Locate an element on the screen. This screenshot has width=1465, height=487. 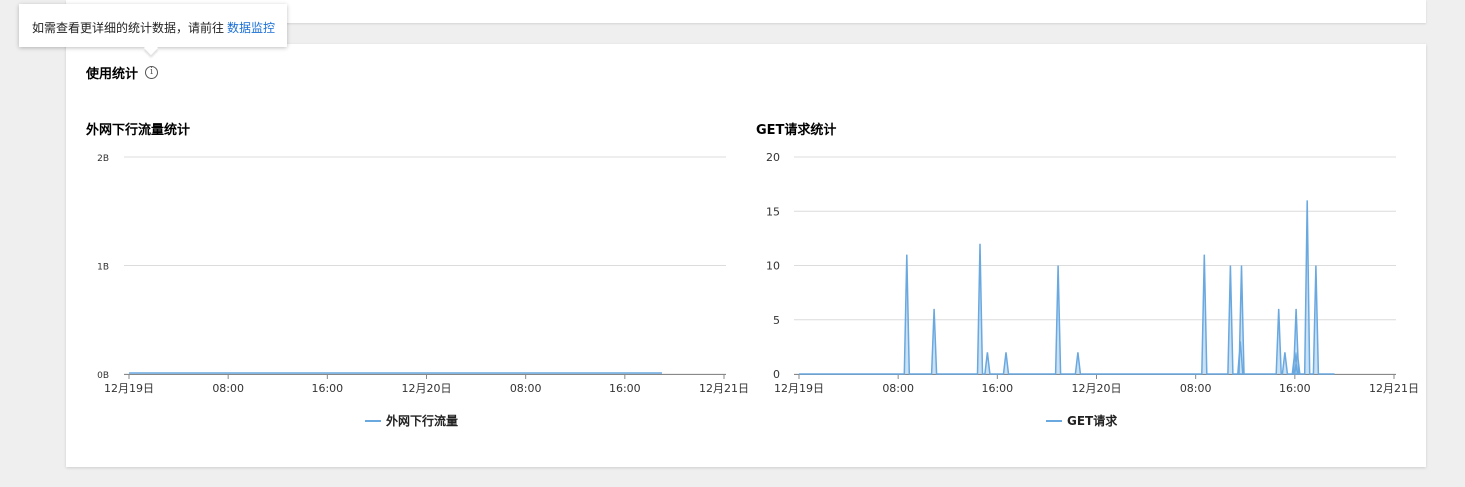
monitoring-tooltip: 如需查看更详细的统计数据，请前往 数据监控 is located at coordinates (153, 30).